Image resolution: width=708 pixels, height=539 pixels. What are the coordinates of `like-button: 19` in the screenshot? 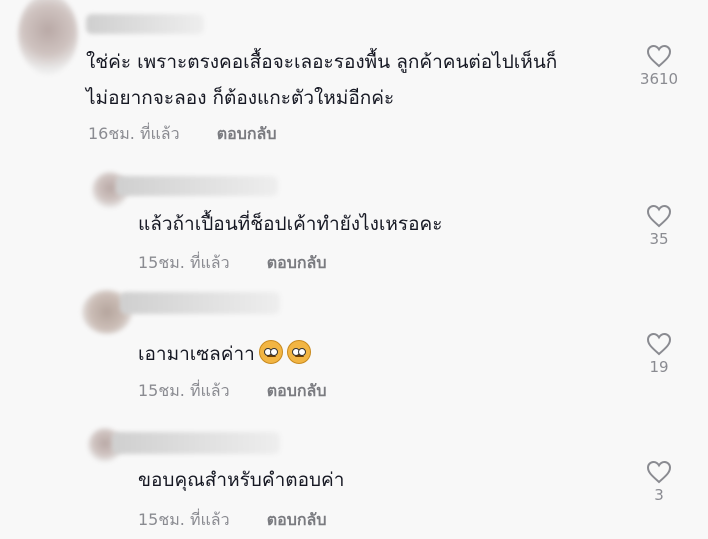 It's located at (659, 354).